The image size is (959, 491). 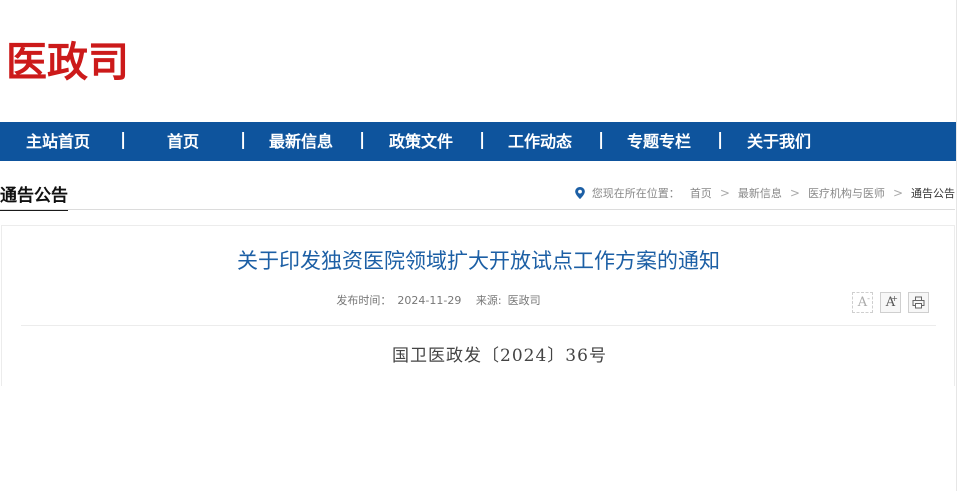 I want to click on meta-divider, so click(x=478, y=325).